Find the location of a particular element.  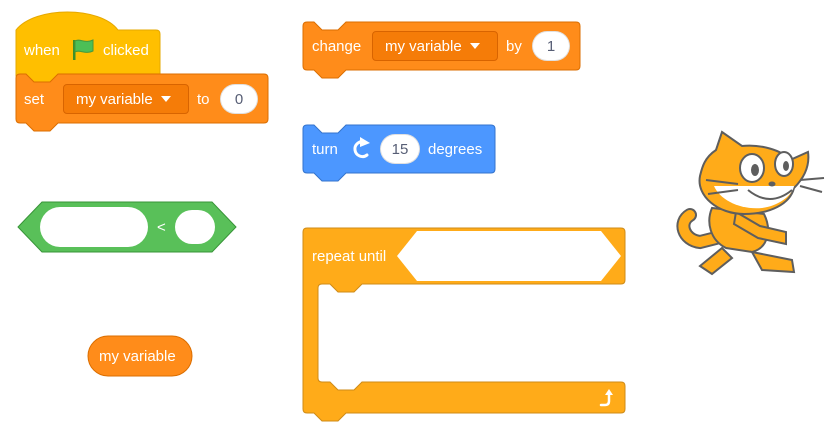

repeat-until-label: repeat until is located at coordinates (349, 256).